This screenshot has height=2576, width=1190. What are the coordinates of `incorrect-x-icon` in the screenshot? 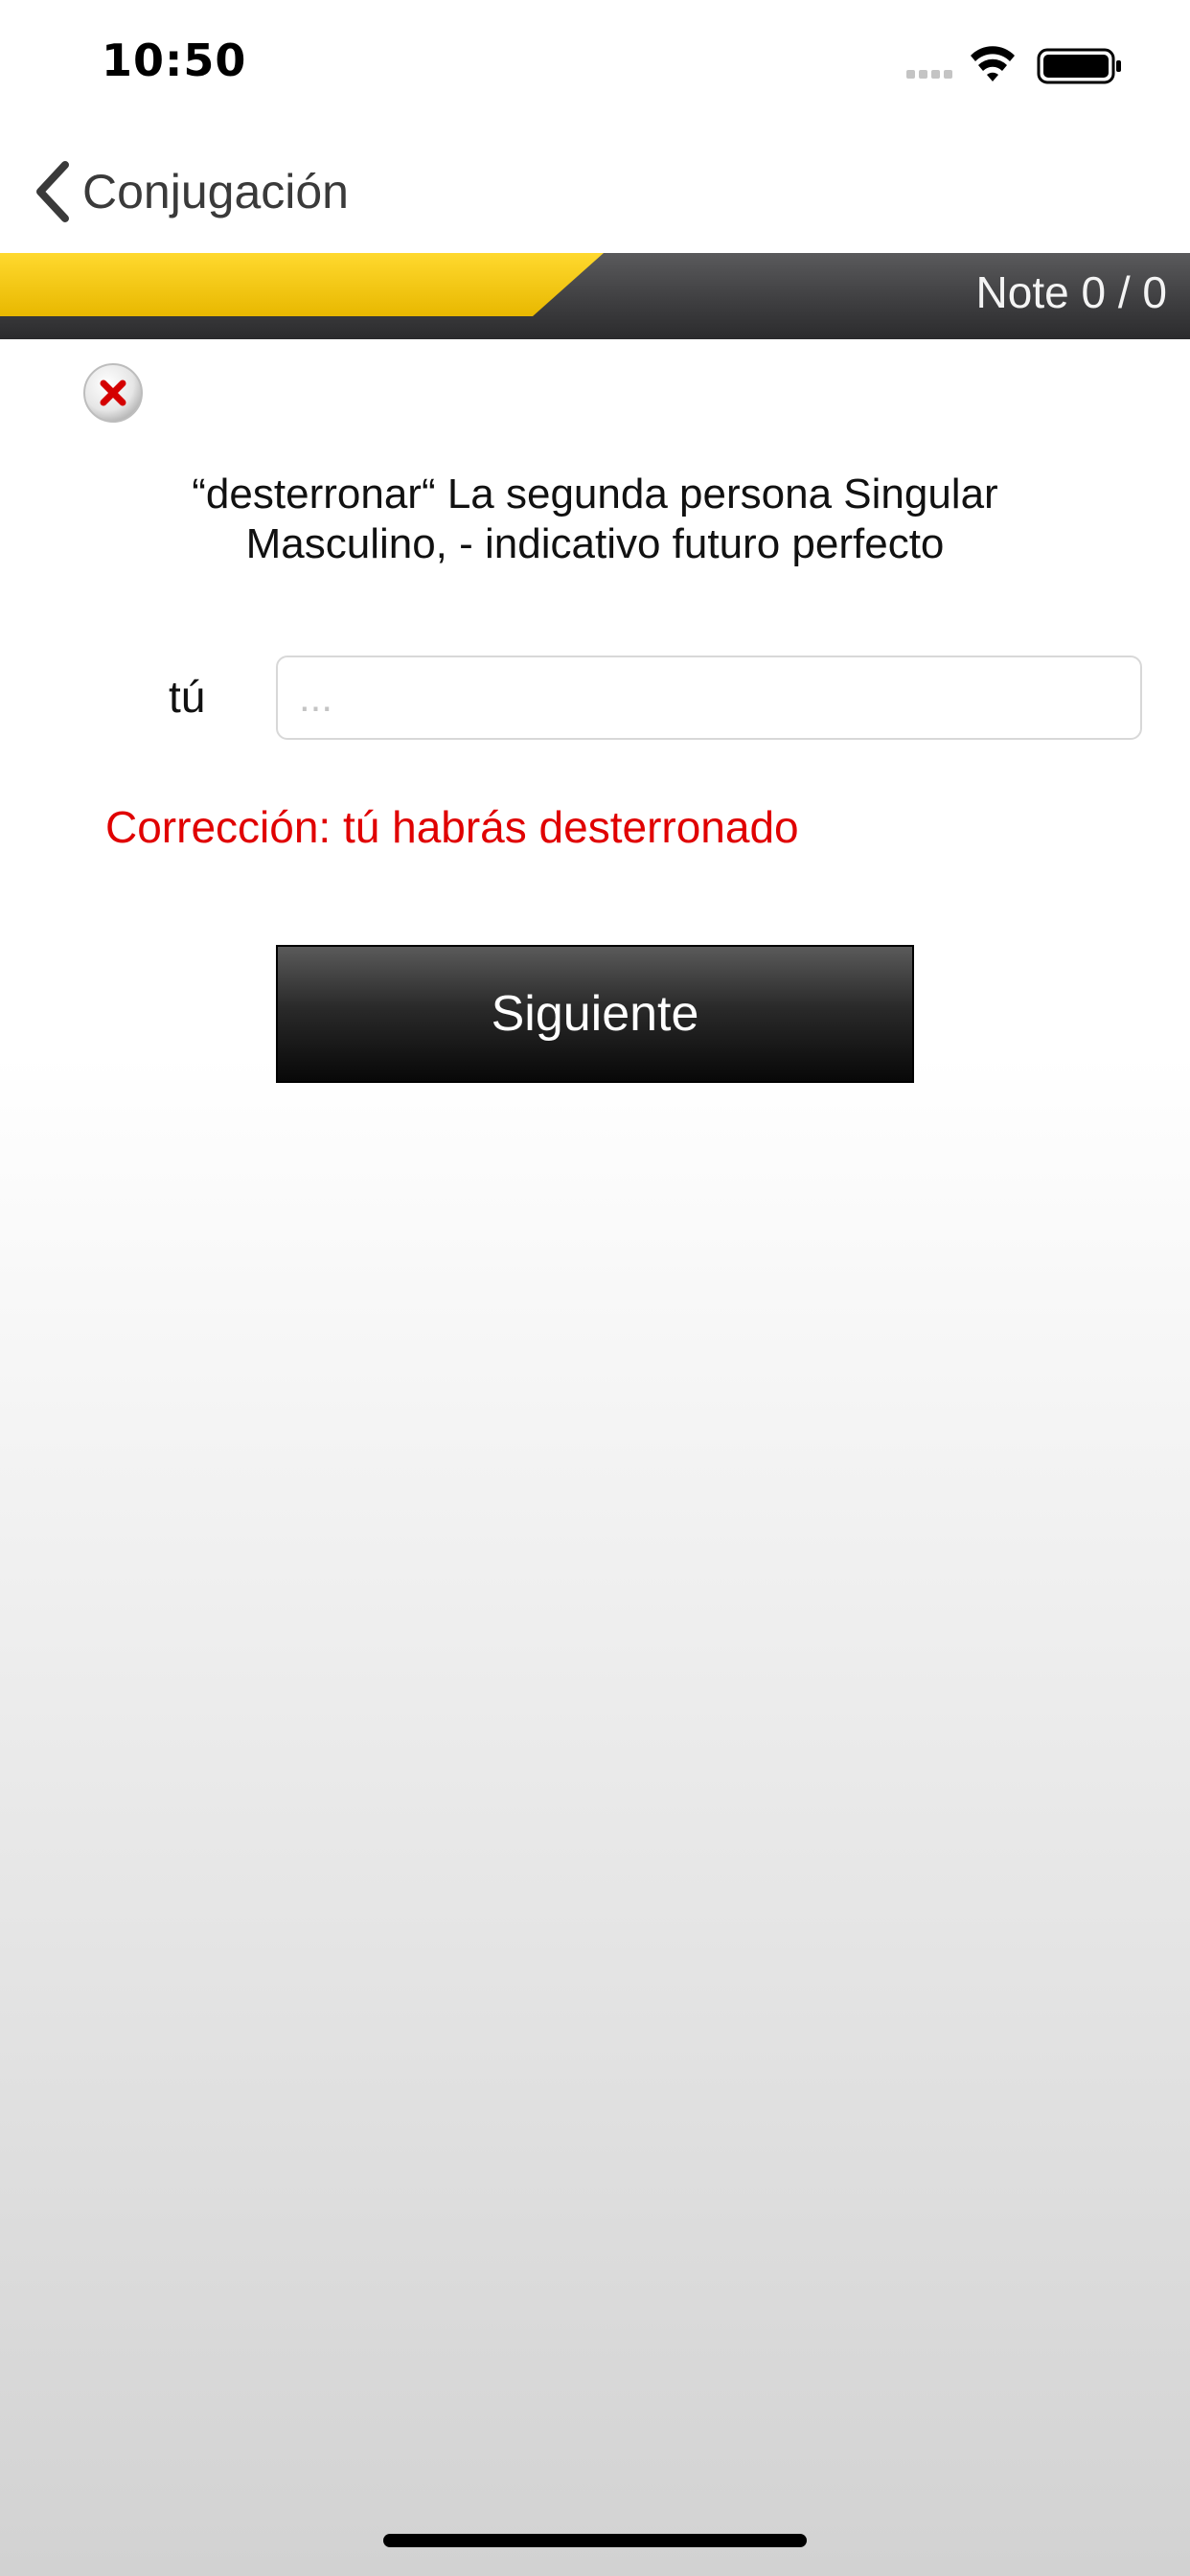 It's located at (113, 393).